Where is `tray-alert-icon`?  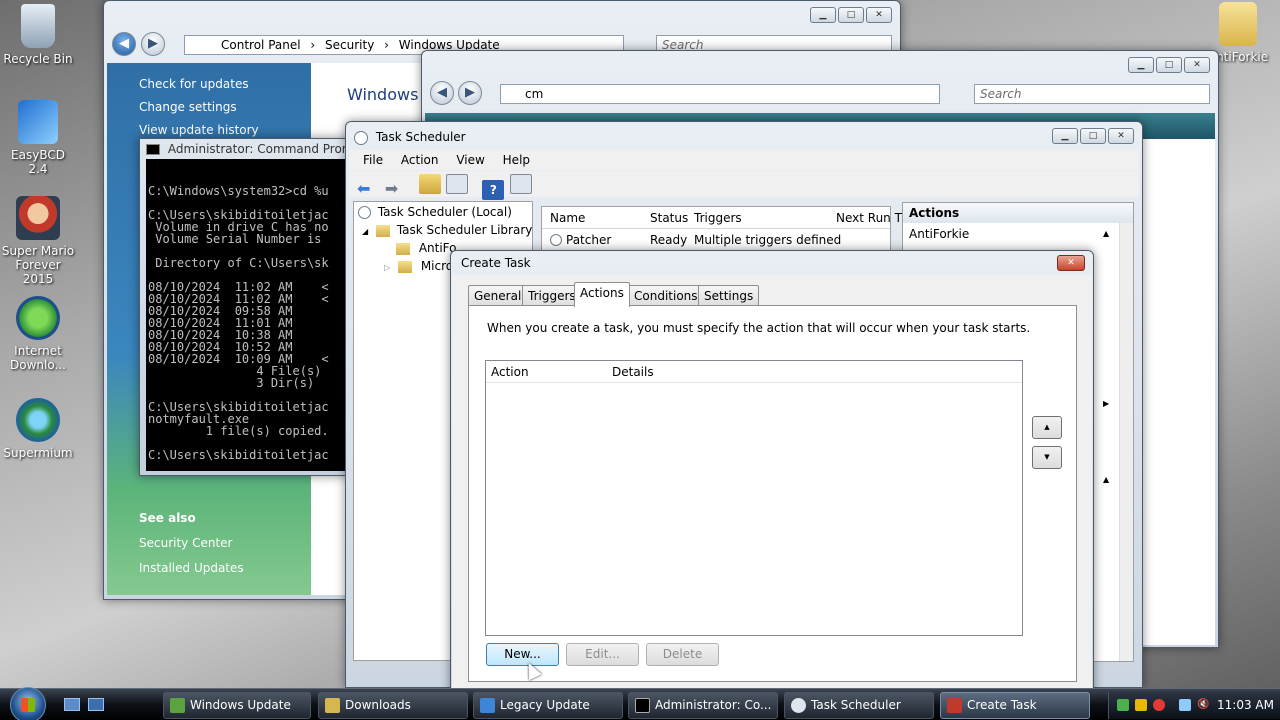 tray-alert-icon is located at coordinates (1159, 705).